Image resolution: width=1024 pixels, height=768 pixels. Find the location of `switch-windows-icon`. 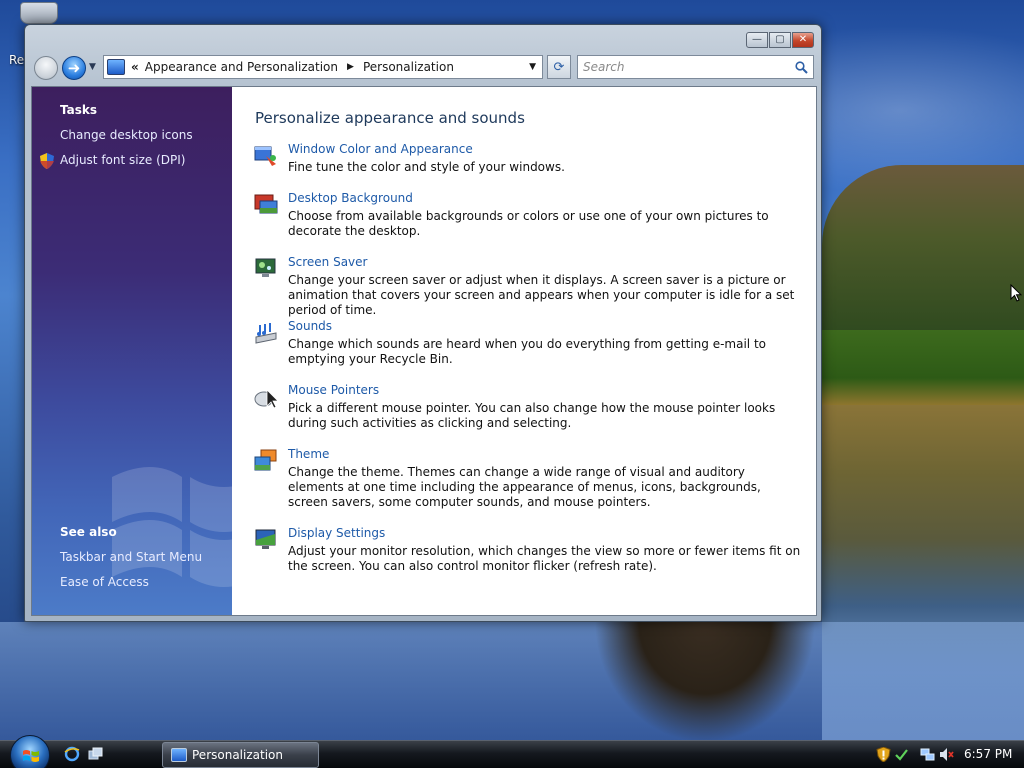

switch-windows-icon is located at coordinates (96, 754).